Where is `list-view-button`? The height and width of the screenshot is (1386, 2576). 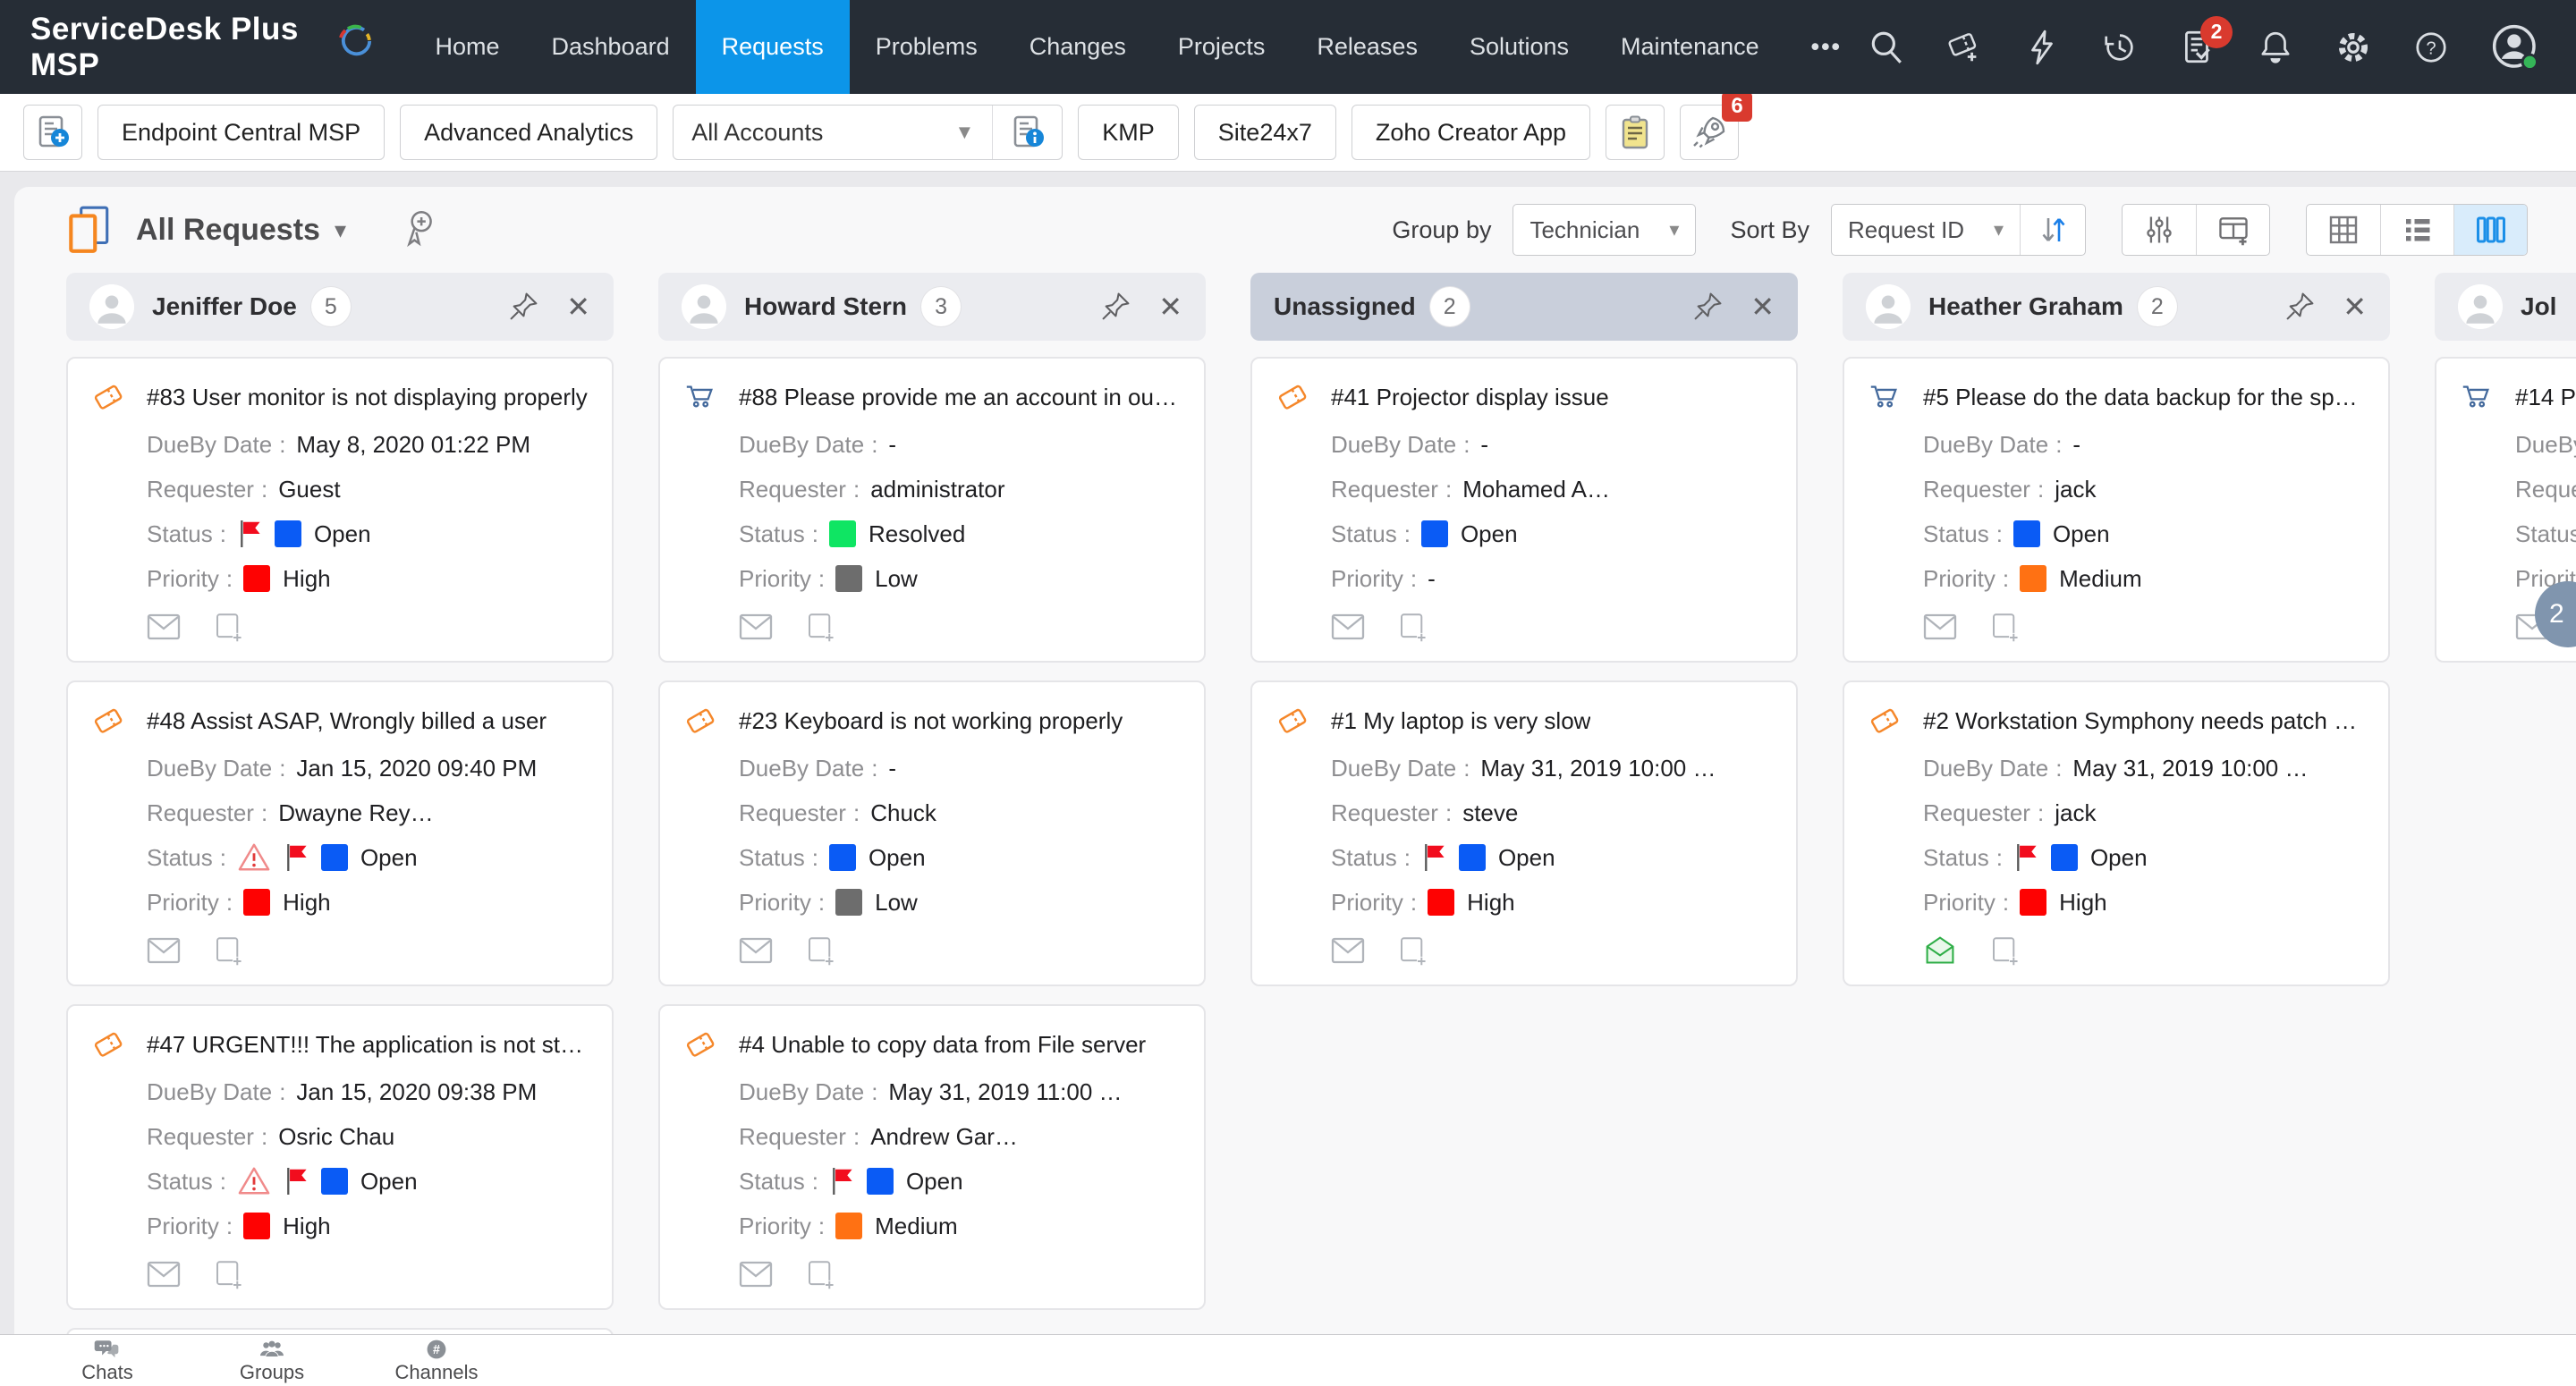
list-view-button is located at coordinates (2416, 230).